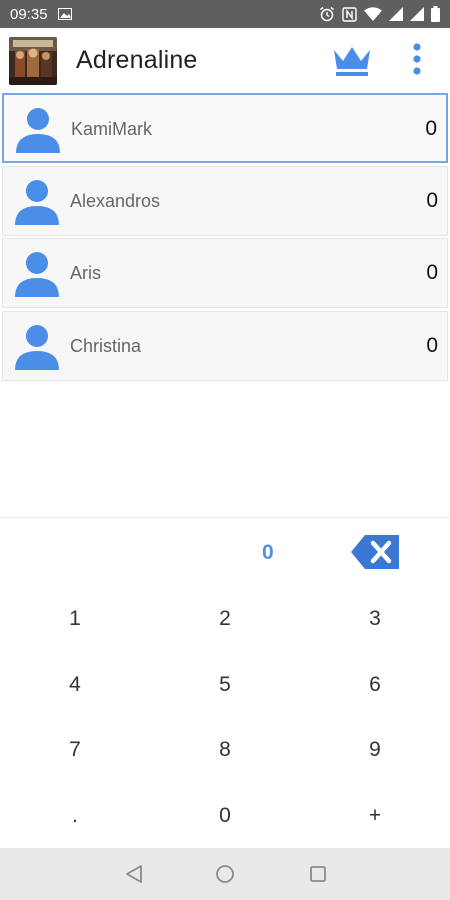  I want to click on player-name: KamiMark, so click(112, 129).